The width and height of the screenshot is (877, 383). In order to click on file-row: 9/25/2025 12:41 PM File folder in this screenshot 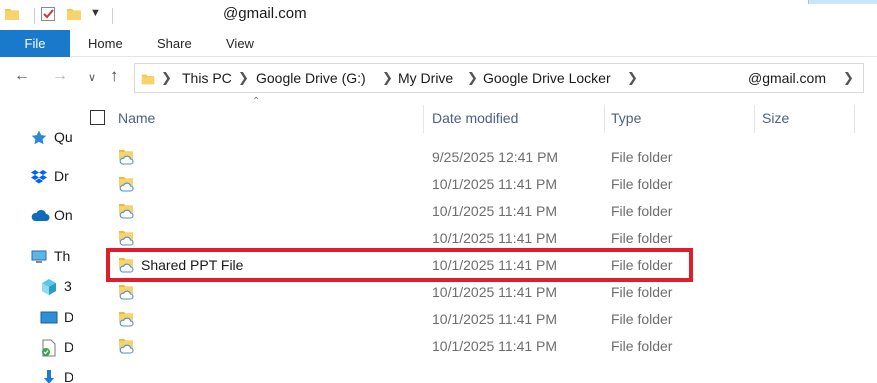, I will do `click(492, 156)`.